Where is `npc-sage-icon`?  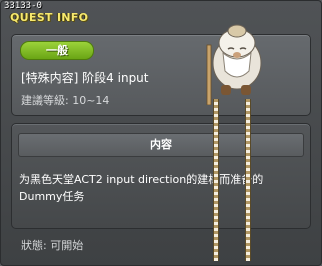 npc-sage-icon is located at coordinates (234, 64).